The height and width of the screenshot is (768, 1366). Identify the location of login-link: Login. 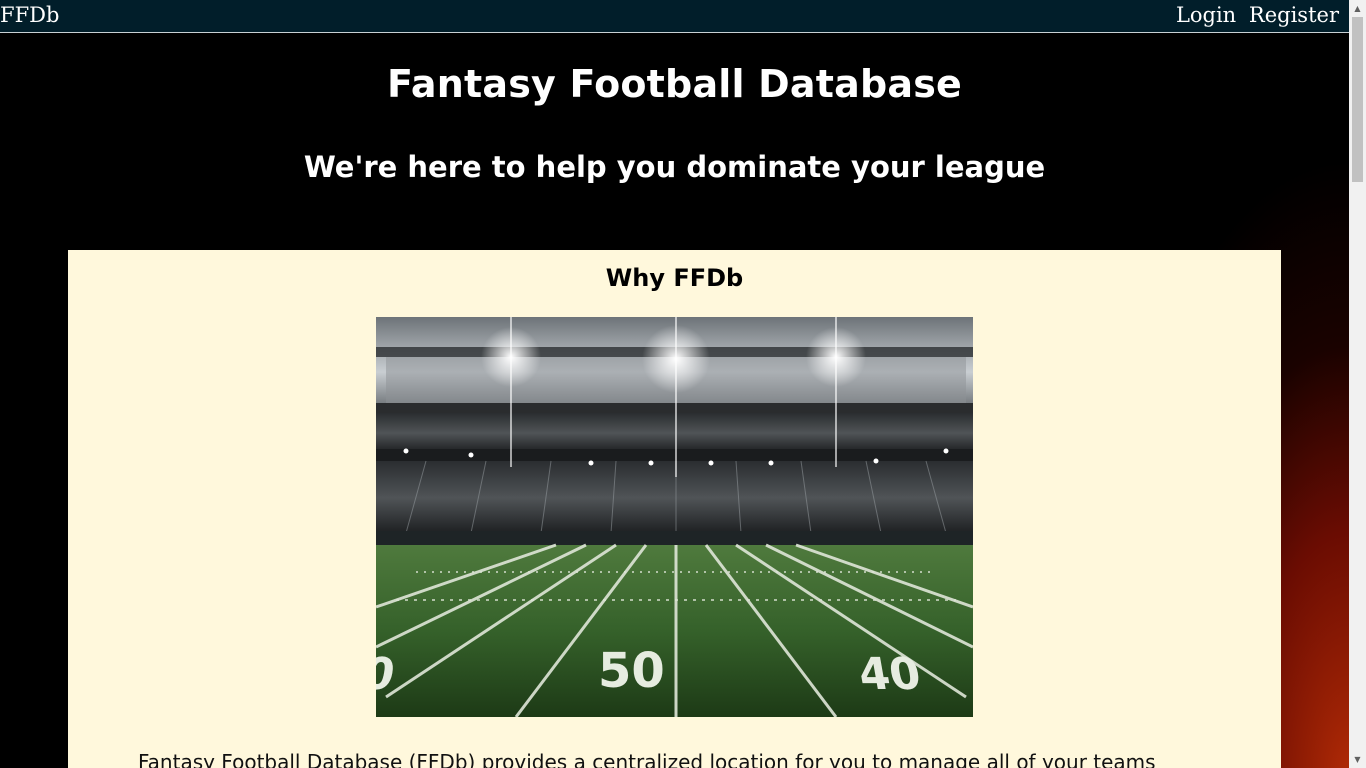
(1206, 15).